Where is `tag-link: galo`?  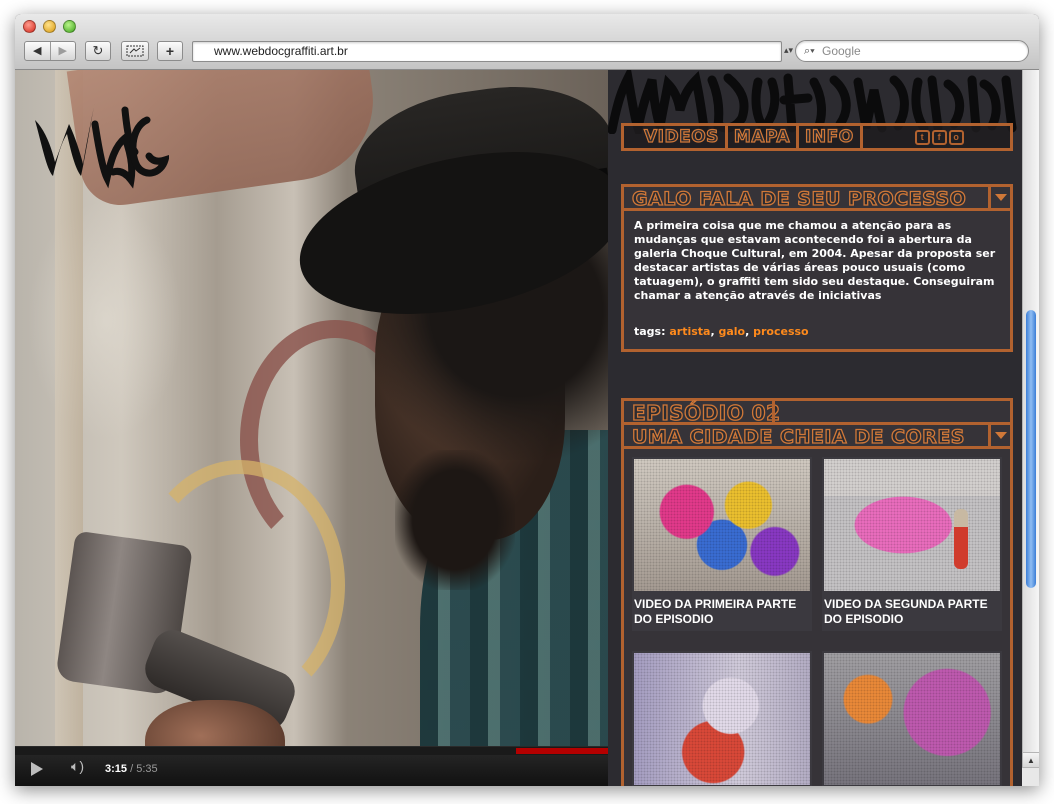 tag-link: galo is located at coordinates (731, 331).